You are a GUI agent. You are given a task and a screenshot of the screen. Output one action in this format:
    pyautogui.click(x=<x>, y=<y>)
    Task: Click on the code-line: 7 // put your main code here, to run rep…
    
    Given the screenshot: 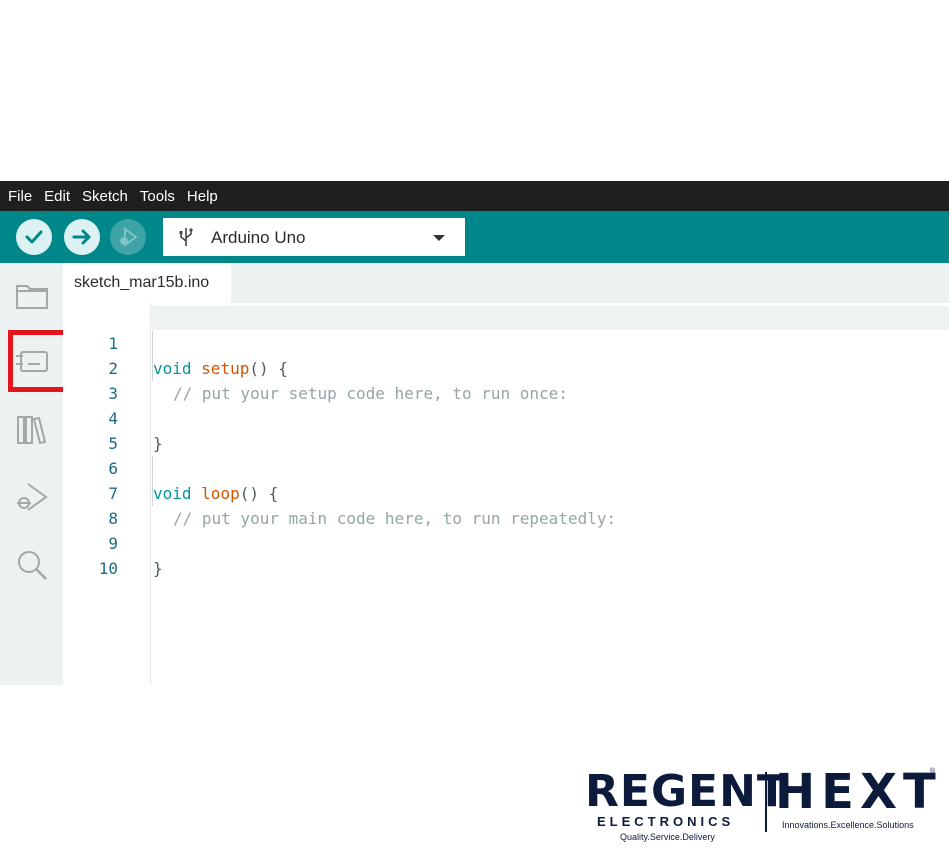 What is the action you would take?
    pyautogui.click(x=506, y=492)
    